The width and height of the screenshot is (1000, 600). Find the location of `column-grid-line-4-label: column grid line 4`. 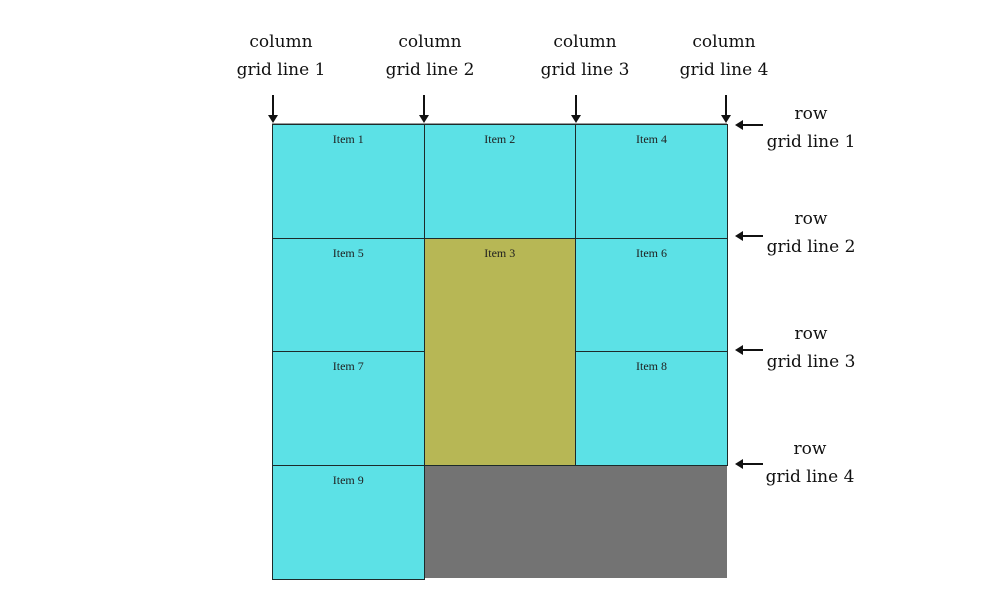

column-grid-line-4-label: column grid line 4 is located at coordinates (724, 56).